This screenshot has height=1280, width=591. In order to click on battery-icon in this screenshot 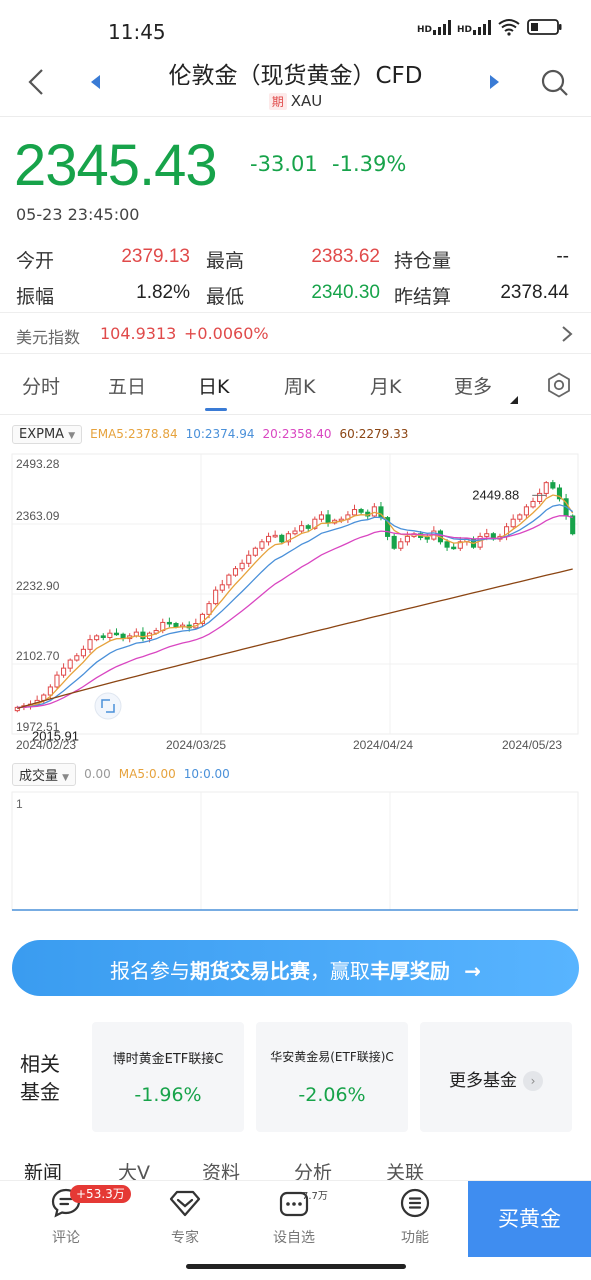, I will do `click(544, 27)`.